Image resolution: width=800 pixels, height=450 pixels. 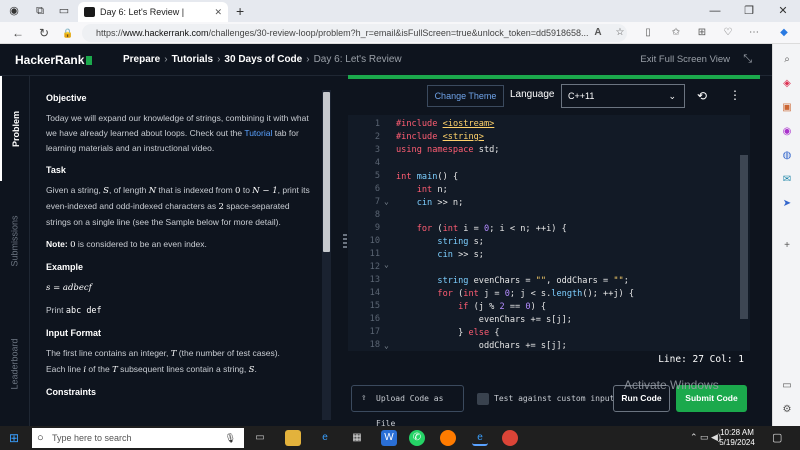 What do you see at coordinates (787, 204) in the screenshot?
I see `send-icon: ➤` at bounding box center [787, 204].